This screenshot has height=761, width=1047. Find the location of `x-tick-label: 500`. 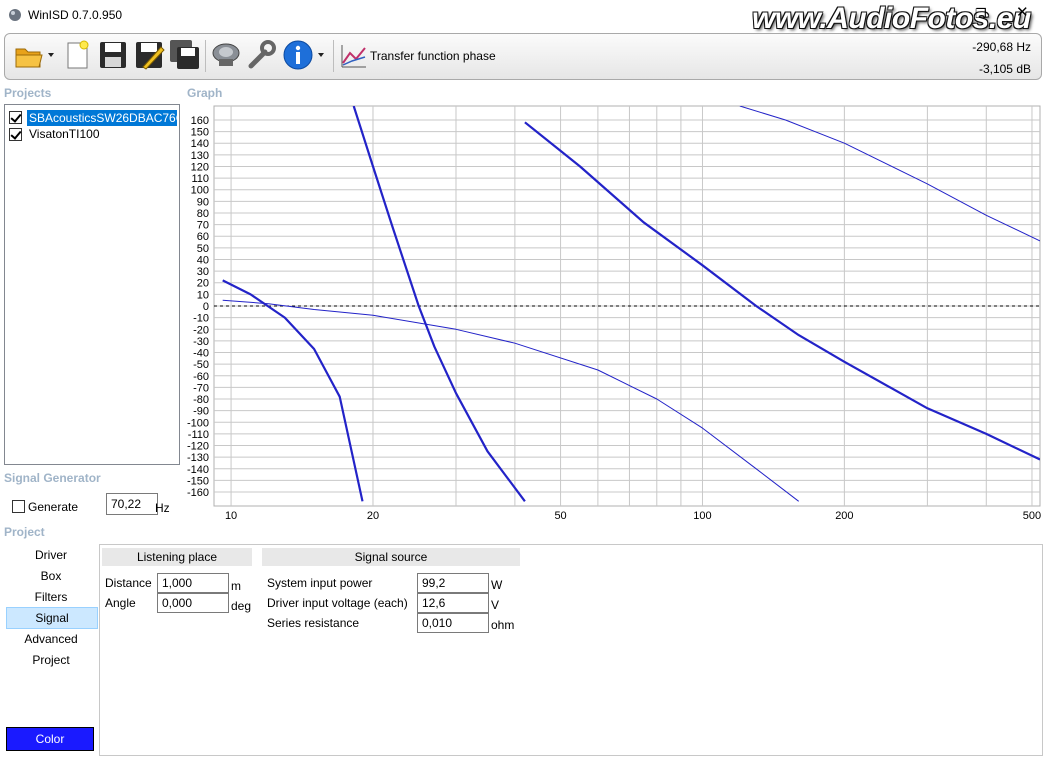

x-tick-label: 500 is located at coordinates (1032, 516).